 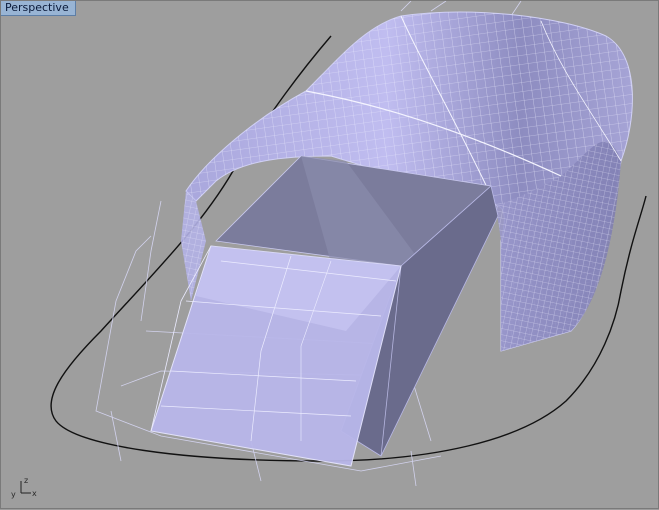 I want to click on axis-x-label: x, so click(x=34, y=493).